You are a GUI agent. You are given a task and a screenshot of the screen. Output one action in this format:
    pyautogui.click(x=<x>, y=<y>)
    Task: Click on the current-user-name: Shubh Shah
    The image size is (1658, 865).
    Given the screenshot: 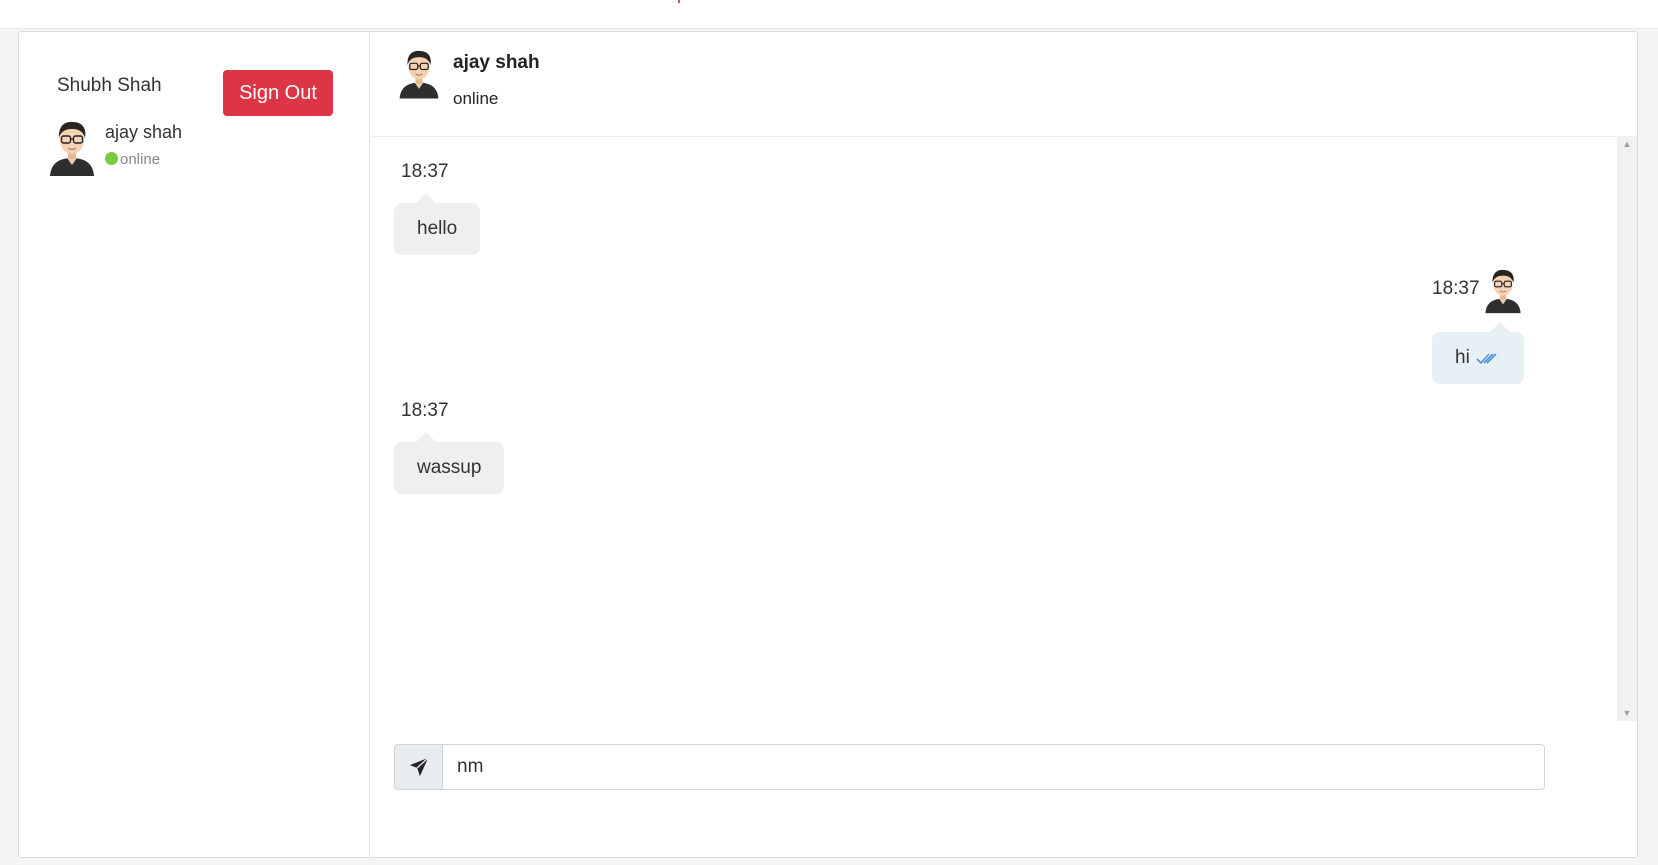 What is the action you would take?
    pyautogui.click(x=109, y=85)
    